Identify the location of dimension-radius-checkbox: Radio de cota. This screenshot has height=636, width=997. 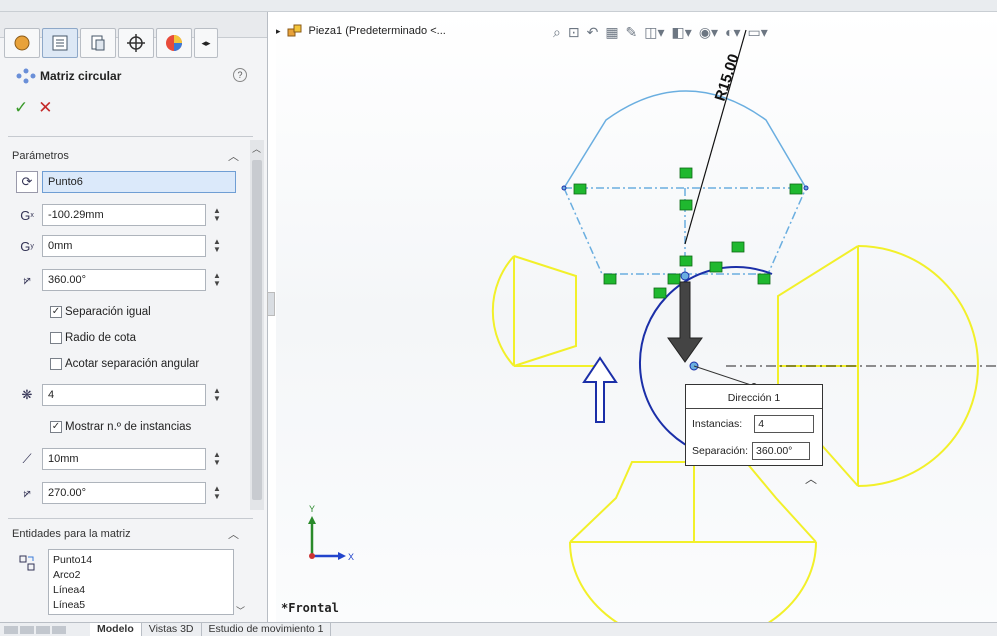
(93, 338).